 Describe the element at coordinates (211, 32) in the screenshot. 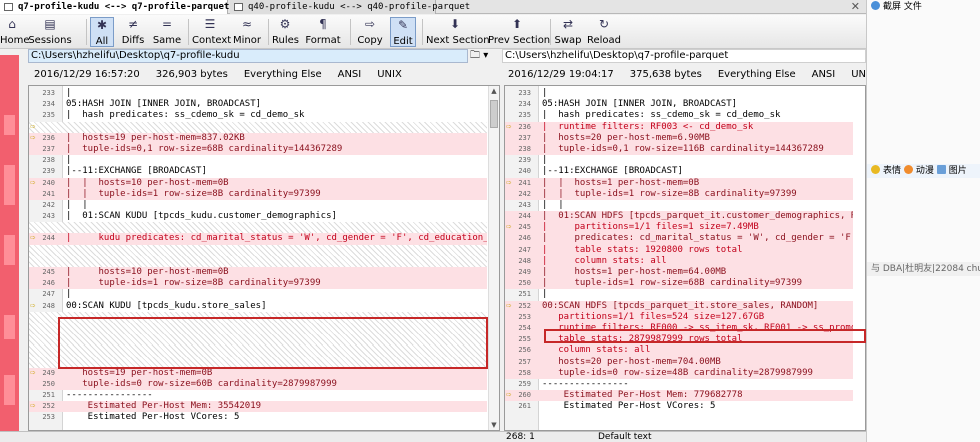

I see `context-button: ☰ Context` at that location.